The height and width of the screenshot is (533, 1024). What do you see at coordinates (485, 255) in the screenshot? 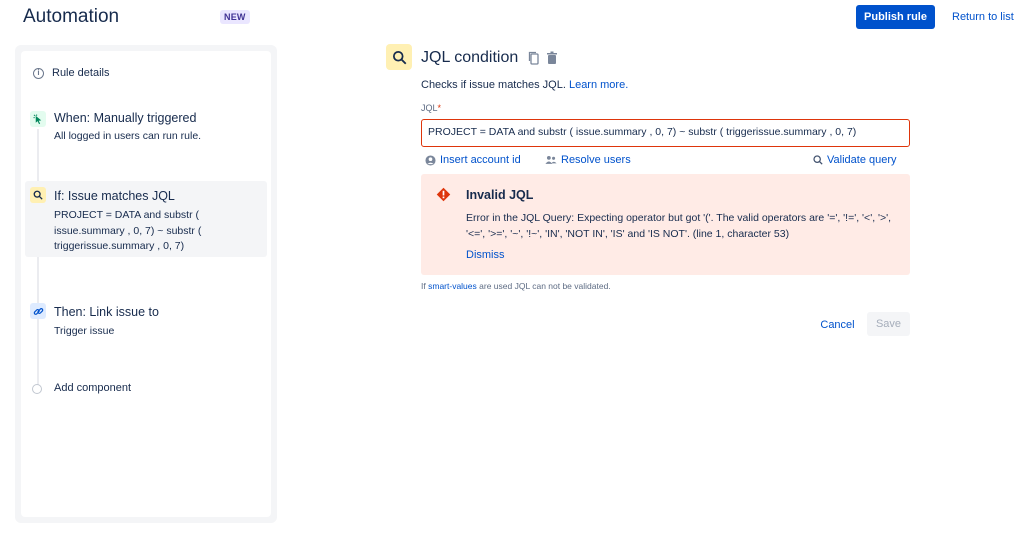
I see `dismiss-link: Dismiss` at bounding box center [485, 255].